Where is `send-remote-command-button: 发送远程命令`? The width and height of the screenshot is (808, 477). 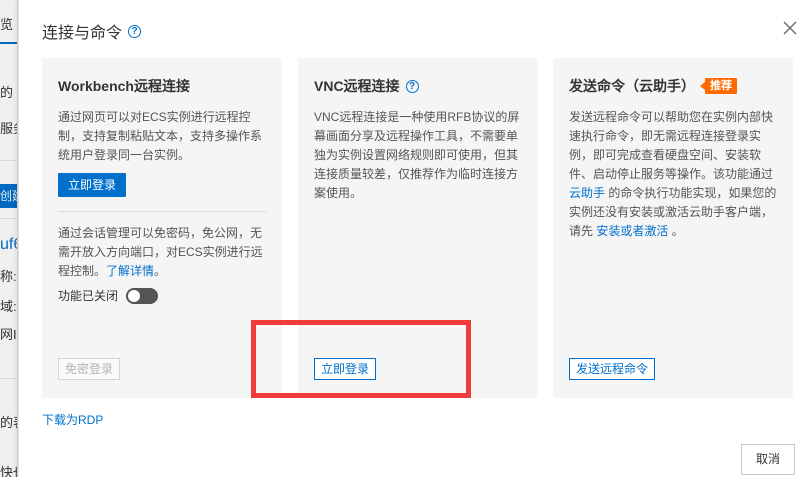 send-remote-command-button: 发送远程命令 is located at coordinates (612, 369).